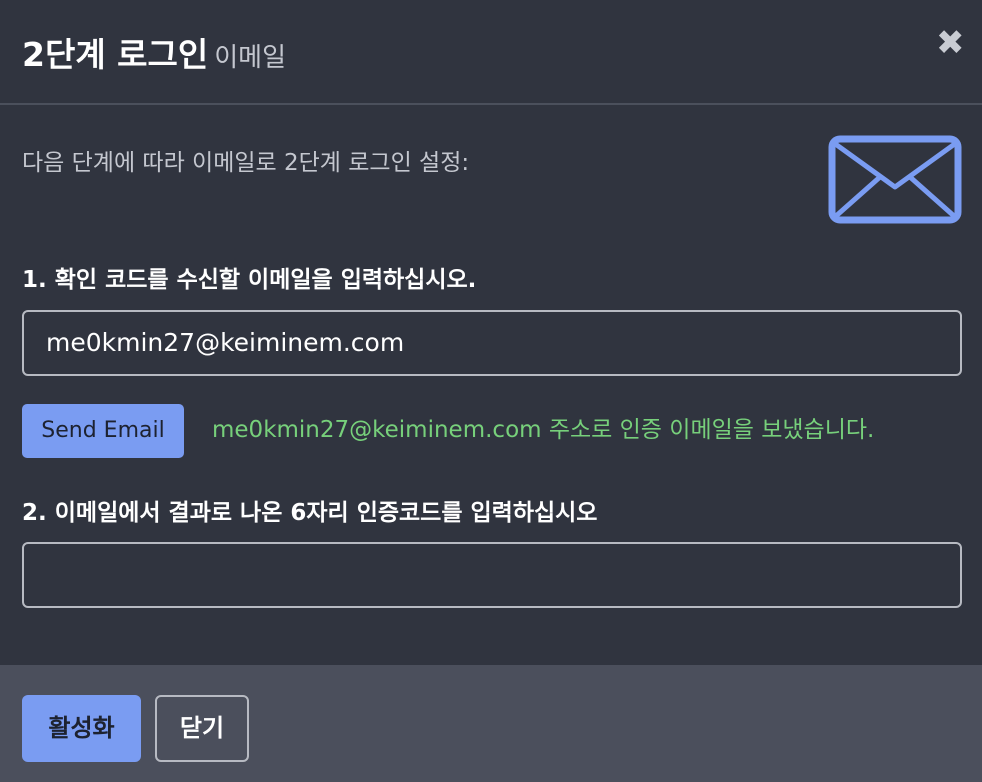 The width and height of the screenshot is (982, 782). Describe the element at coordinates (491, 52) in the screenshot. I see `dialog-header: 2단계 로그인 이메일 ✖` at that location.